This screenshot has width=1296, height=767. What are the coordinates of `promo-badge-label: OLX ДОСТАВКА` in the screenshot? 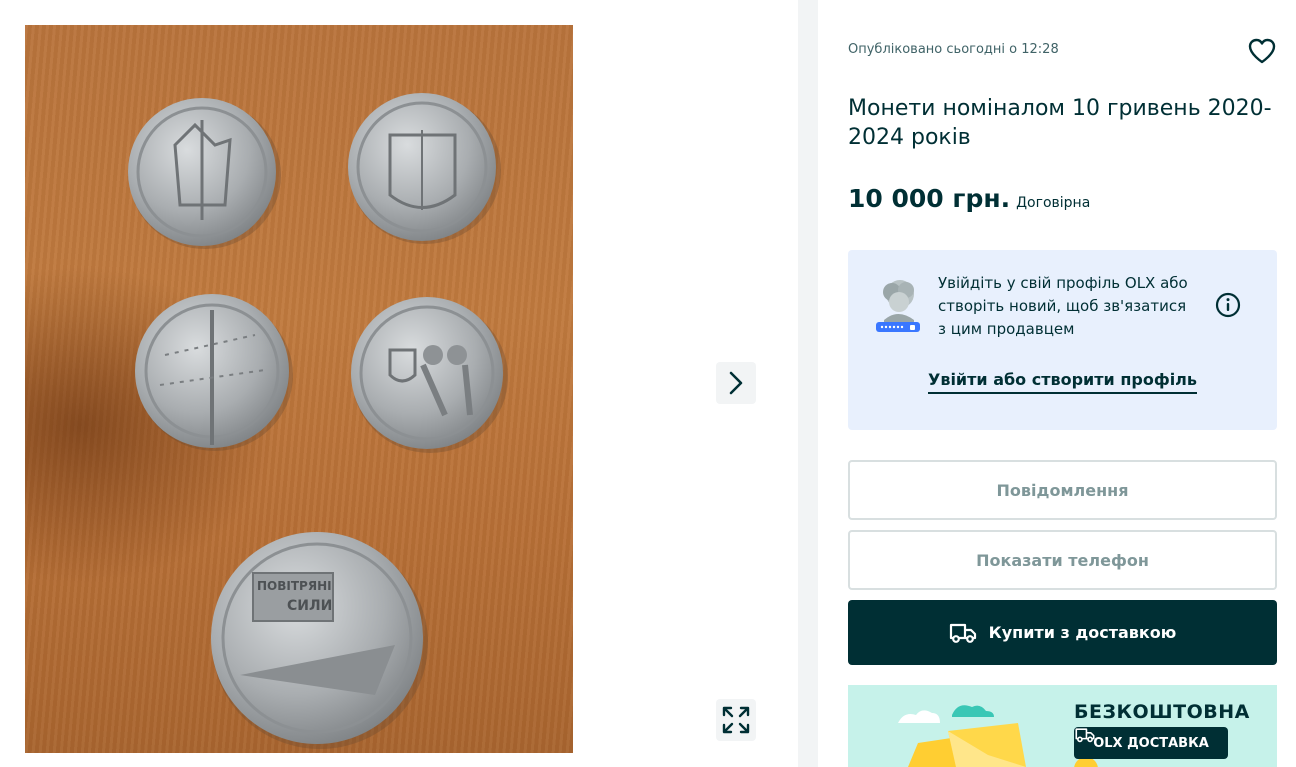 It's located at (1151, 743).